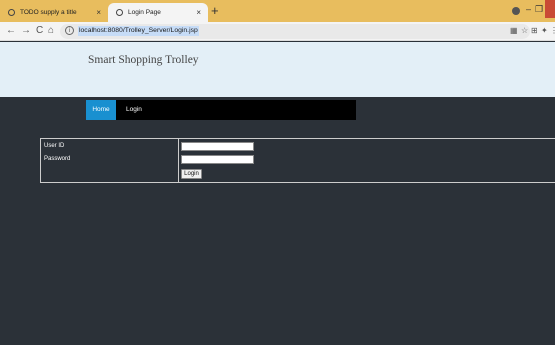 The height and width of the screenshot is (345, 555). I want to click on bookmark-star-icon: ☆, so click(524, 31).